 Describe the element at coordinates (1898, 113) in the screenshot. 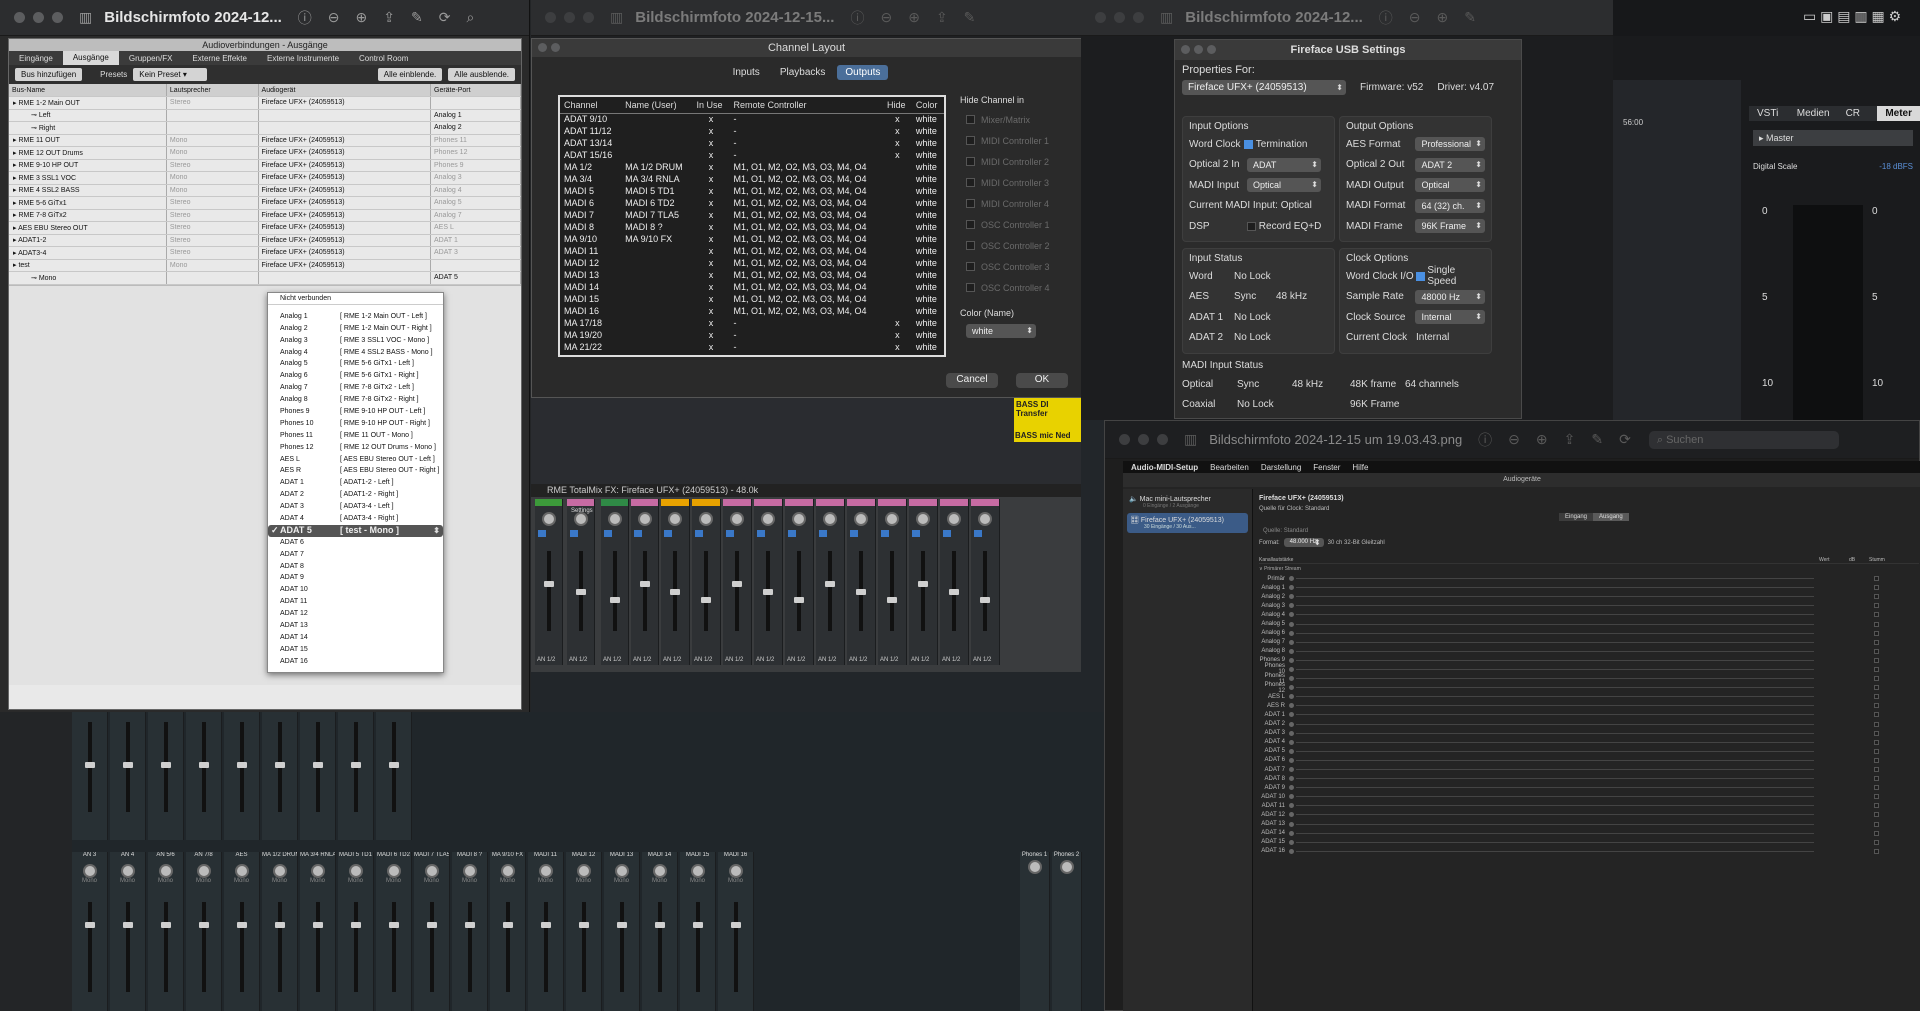

I see `tab-meter: Meter` at that location.